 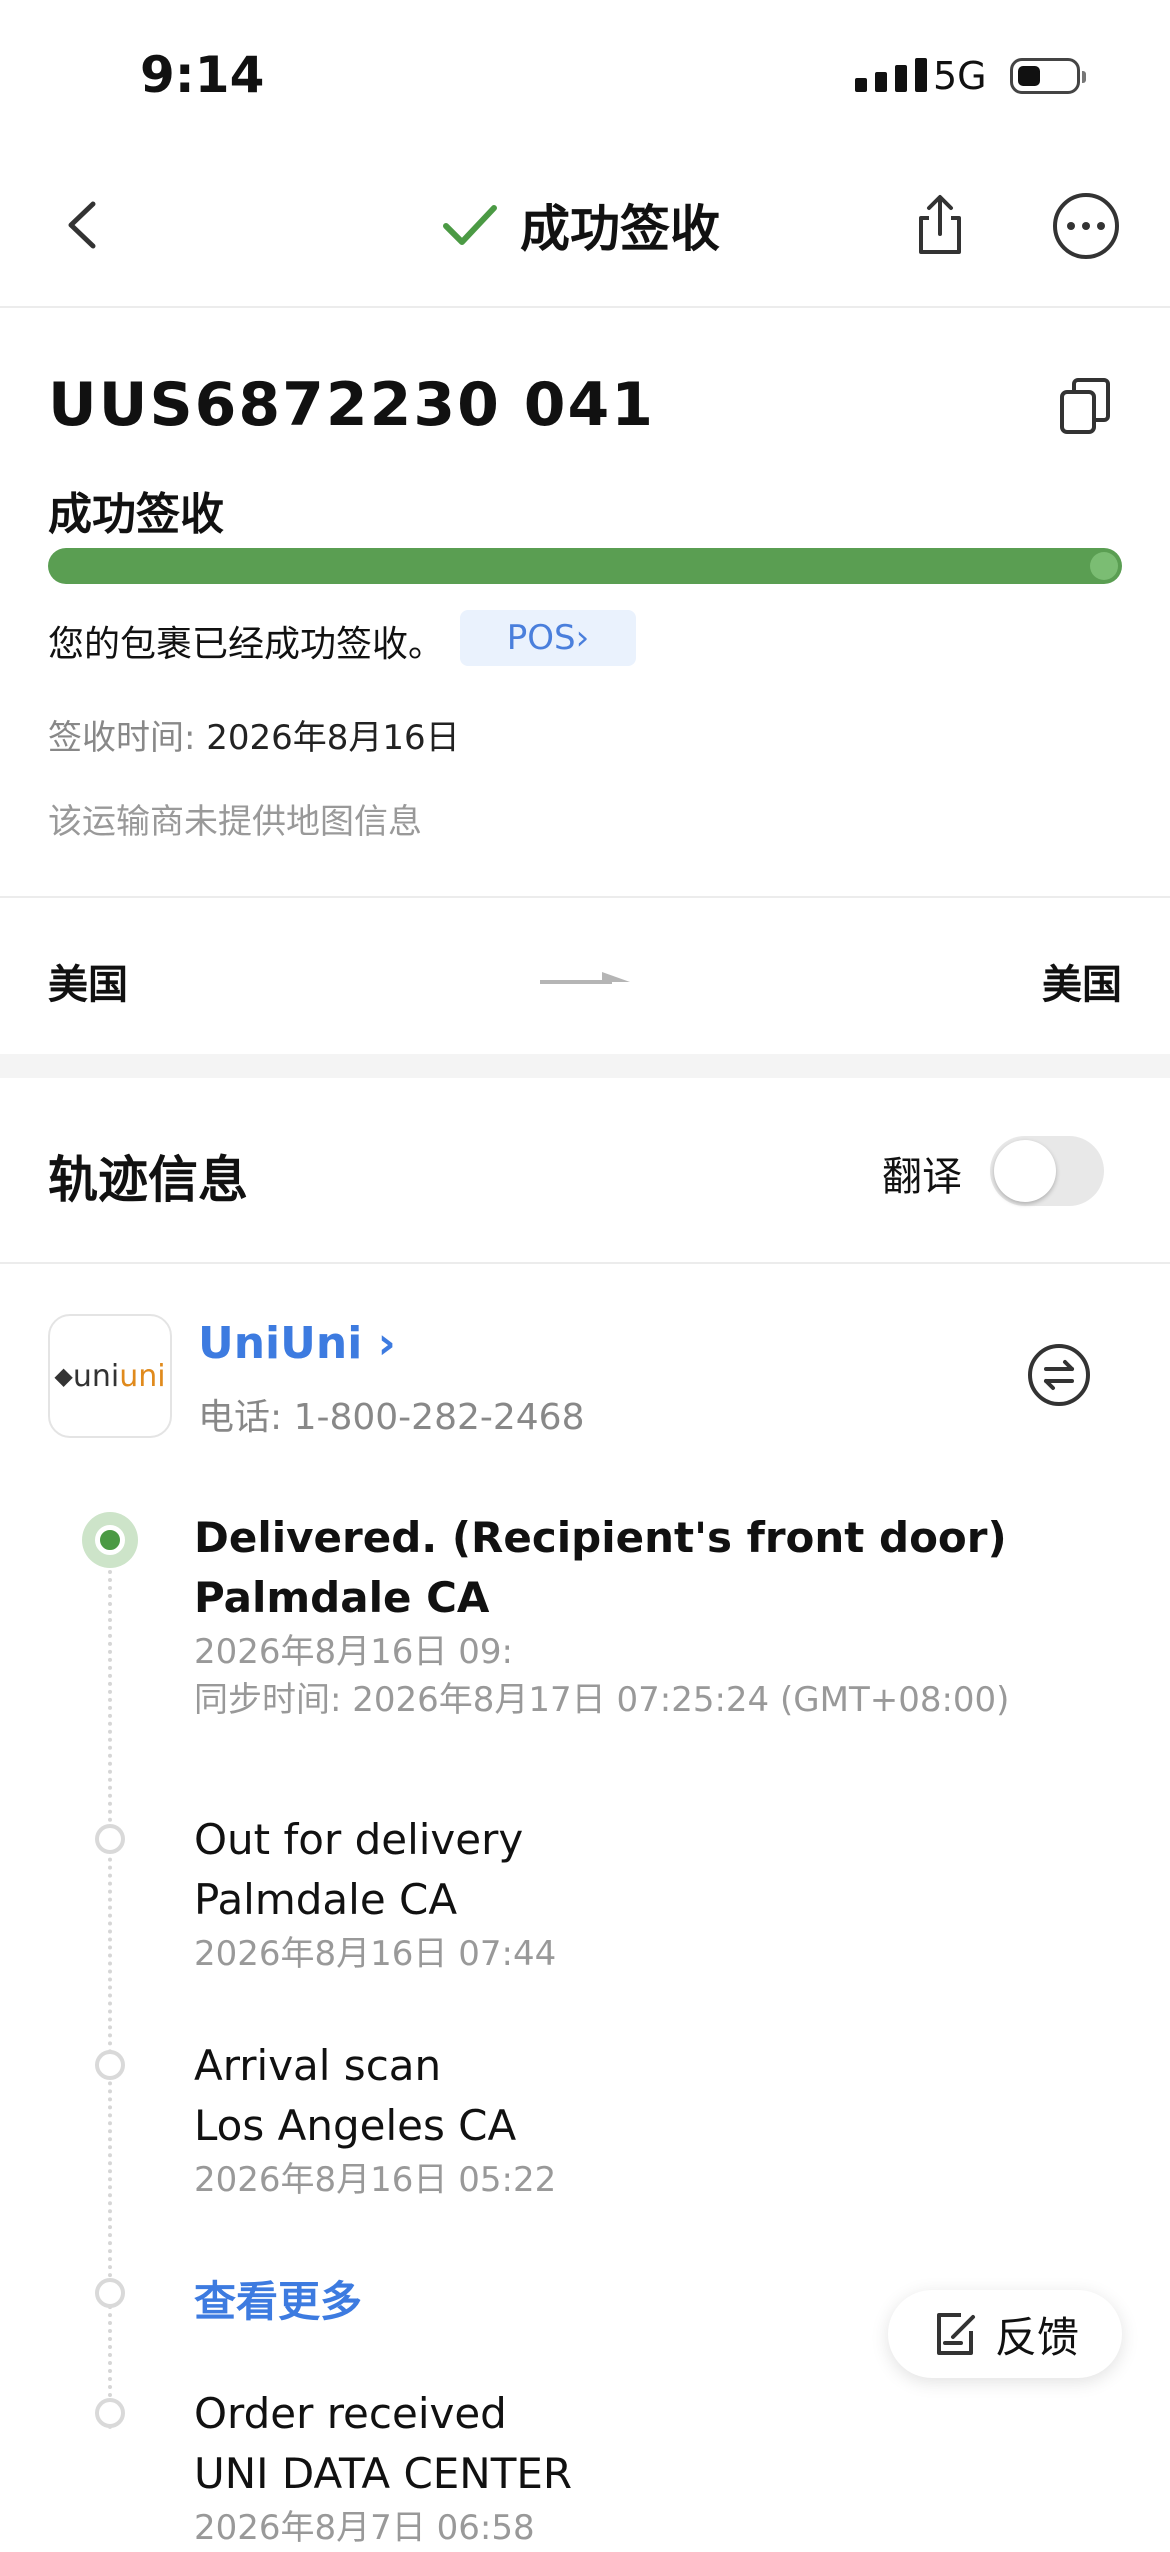 I want to click on chevron-left-icon, so click(x=82, y=225).